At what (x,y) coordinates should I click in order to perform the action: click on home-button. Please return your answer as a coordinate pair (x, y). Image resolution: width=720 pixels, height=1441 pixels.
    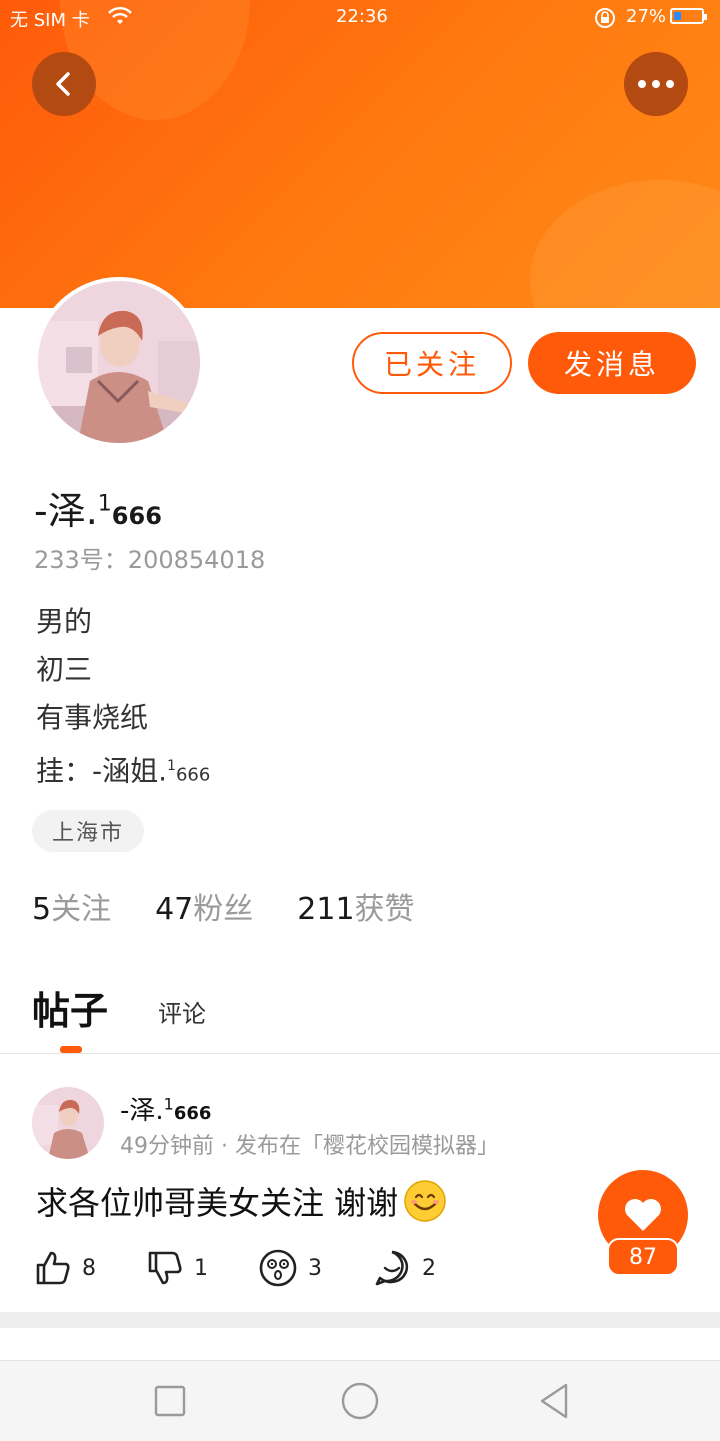
    Looking at the image, I should click on (360, 1401).